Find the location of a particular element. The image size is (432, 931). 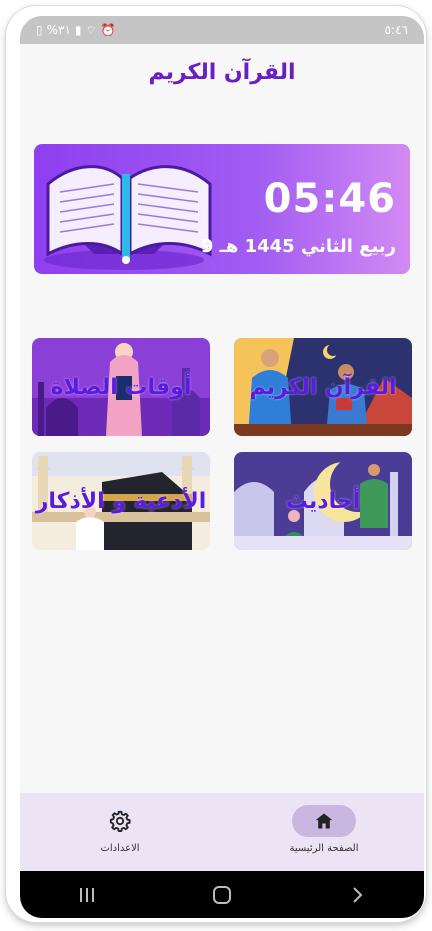

nav-home-label: الصفحة الرئيسية is located at coordinates (324, 848).